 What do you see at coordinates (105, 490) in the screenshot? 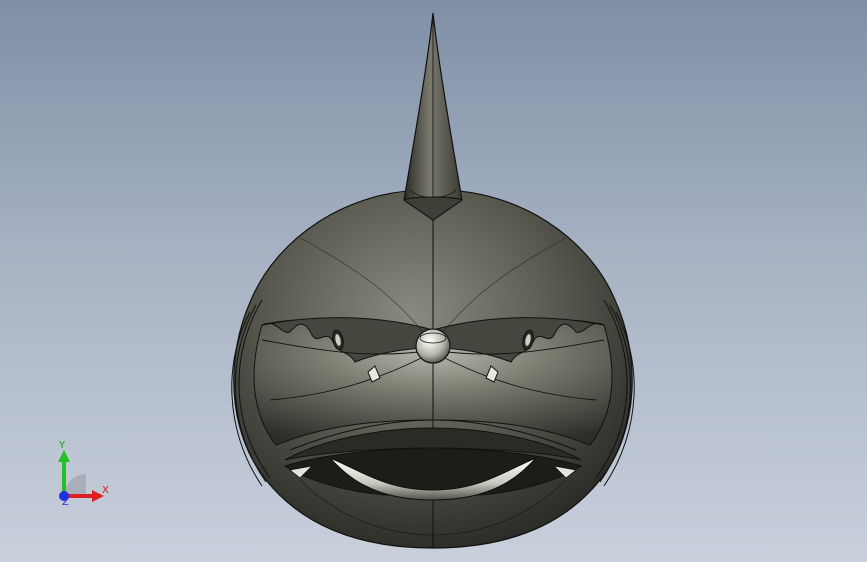
I see `triad-x-label: X` at bounding box center [105, 490].